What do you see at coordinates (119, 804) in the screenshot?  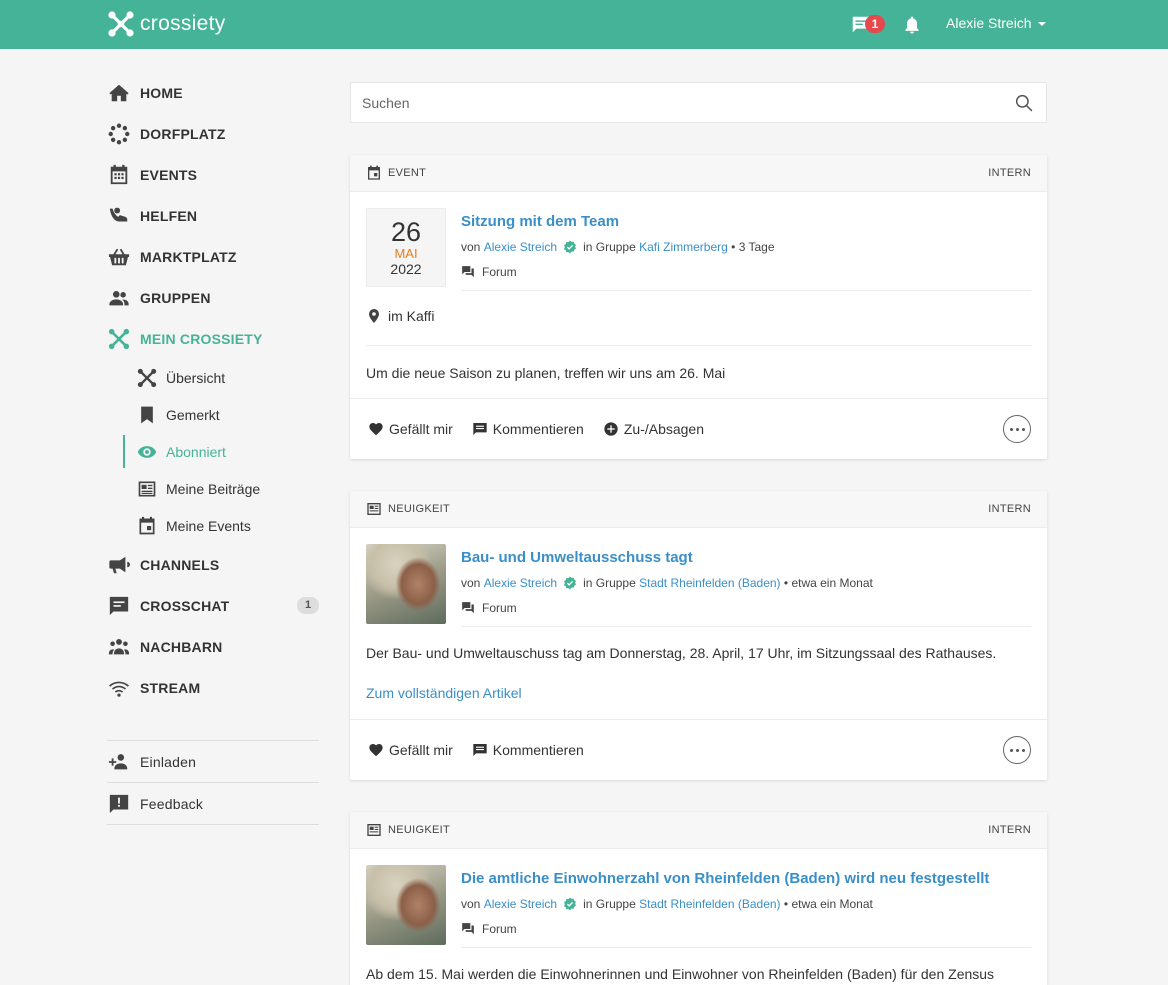 I see `feedback-icon` at bounding box center [119, 804].